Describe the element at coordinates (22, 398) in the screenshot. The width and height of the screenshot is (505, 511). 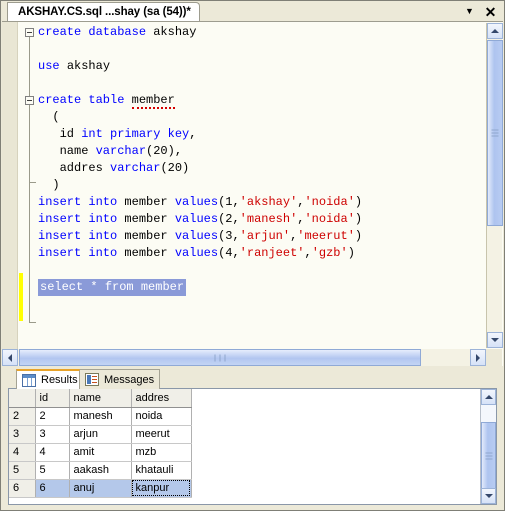
I see `grid-corner-header` at that location.